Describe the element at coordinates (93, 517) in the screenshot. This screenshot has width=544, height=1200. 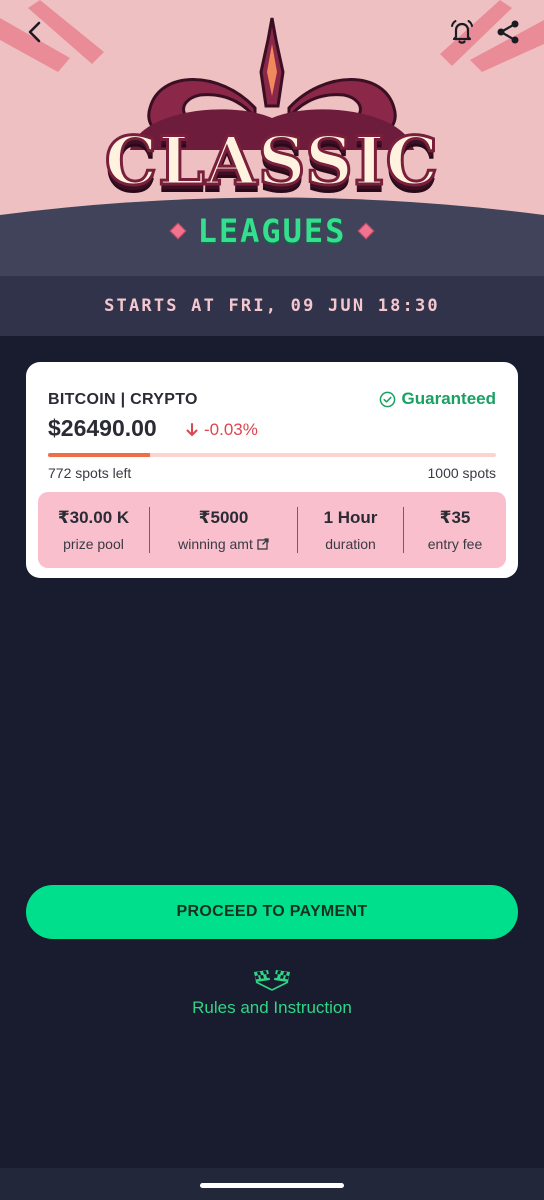
I see `stat-value: ₹30.00 K` at that location.